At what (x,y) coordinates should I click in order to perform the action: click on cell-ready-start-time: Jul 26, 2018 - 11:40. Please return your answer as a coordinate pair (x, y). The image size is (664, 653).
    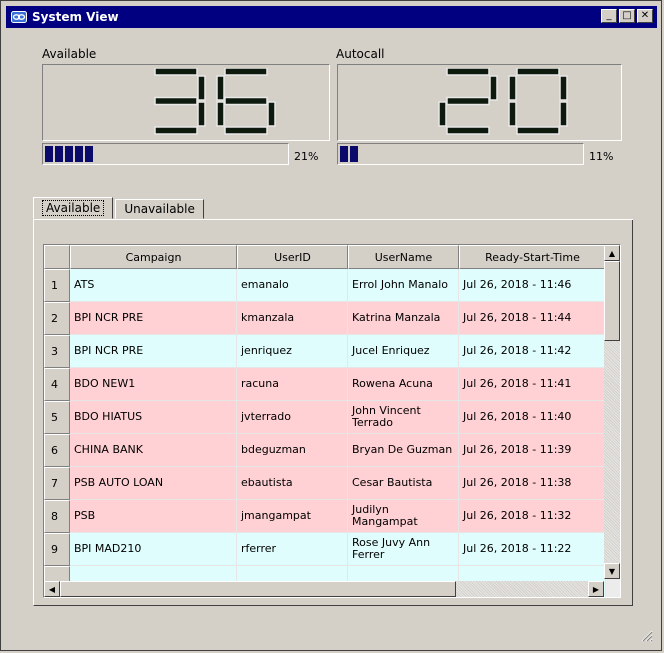
    Looking at the image, I should click on (532, 417).